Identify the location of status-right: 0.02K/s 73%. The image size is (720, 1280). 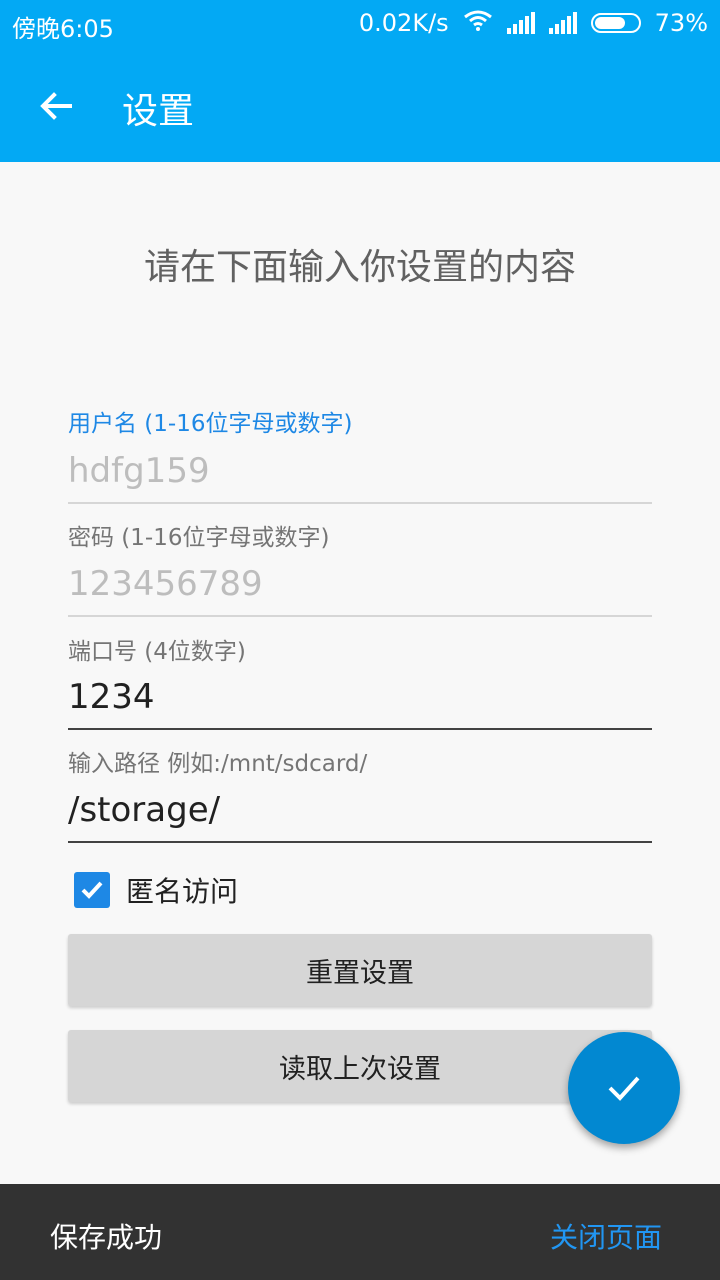
(533, 23).